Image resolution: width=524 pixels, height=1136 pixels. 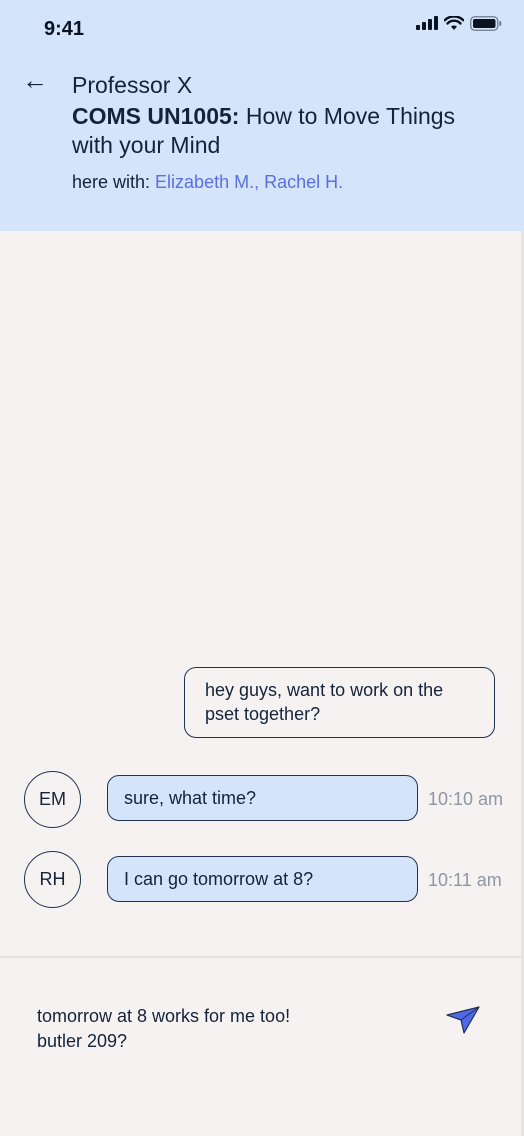 I want to click on message-timestamp: 10:11 am, so click(x=465, y=880).